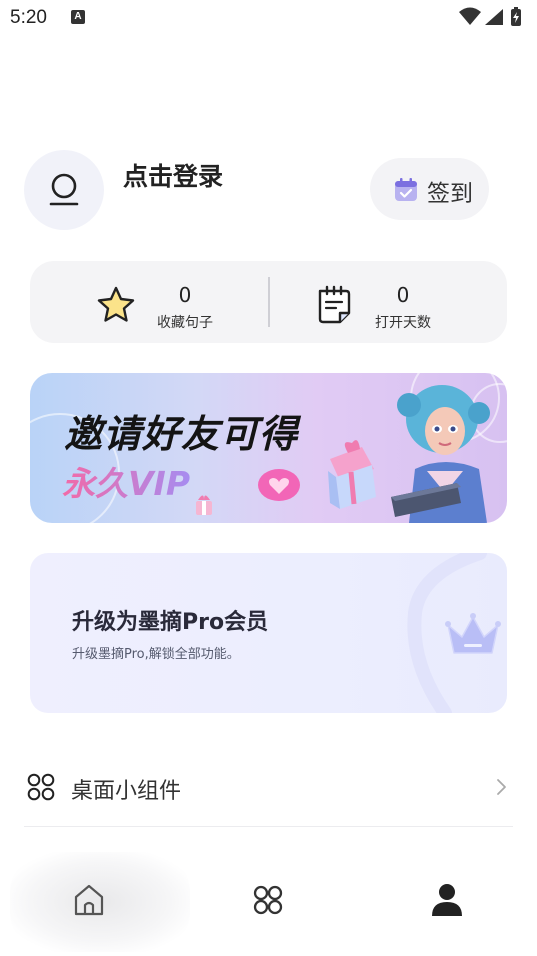 The height and width of the screenshot is (956, 537). I want to click on home-icon, so click(89, 900).